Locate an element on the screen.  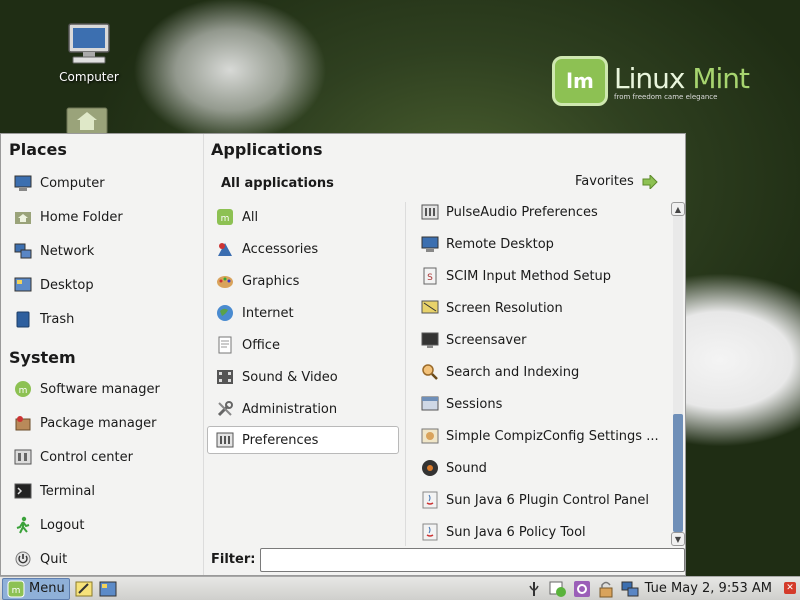
app-item-remote-desktop: Remote Desktop is located at coordinates (487, 244).